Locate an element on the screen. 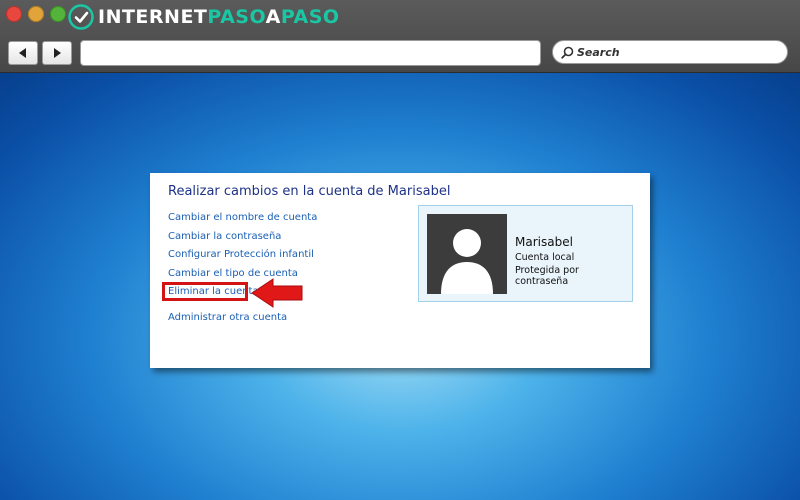  search-icon is located at coordinates (567, 52).